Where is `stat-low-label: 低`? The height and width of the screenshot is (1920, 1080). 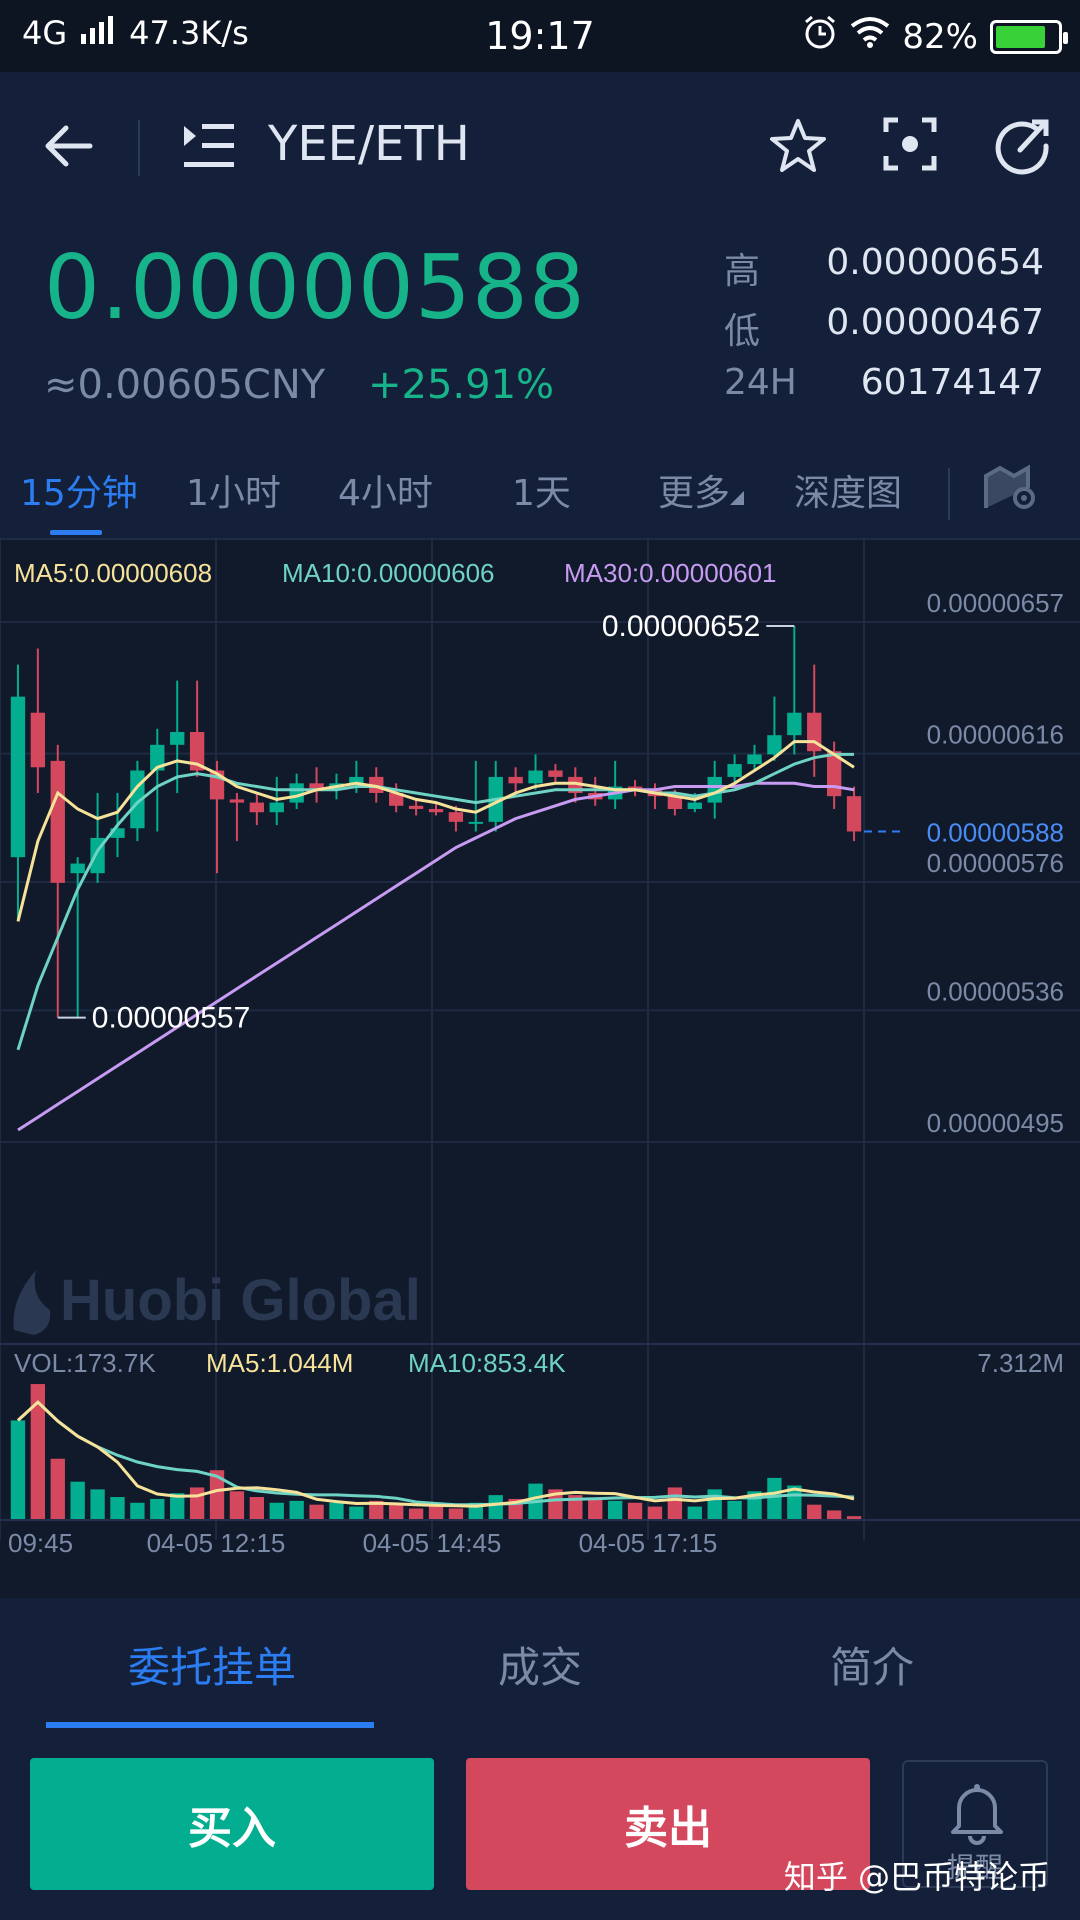 stat-low-label: 低 is located at coordinates (742, 331).